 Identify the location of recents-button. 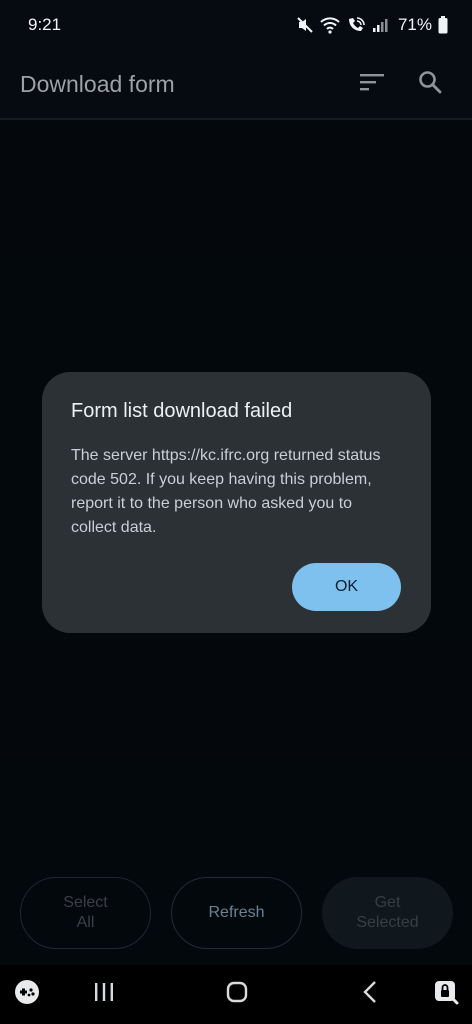
(104, 994).